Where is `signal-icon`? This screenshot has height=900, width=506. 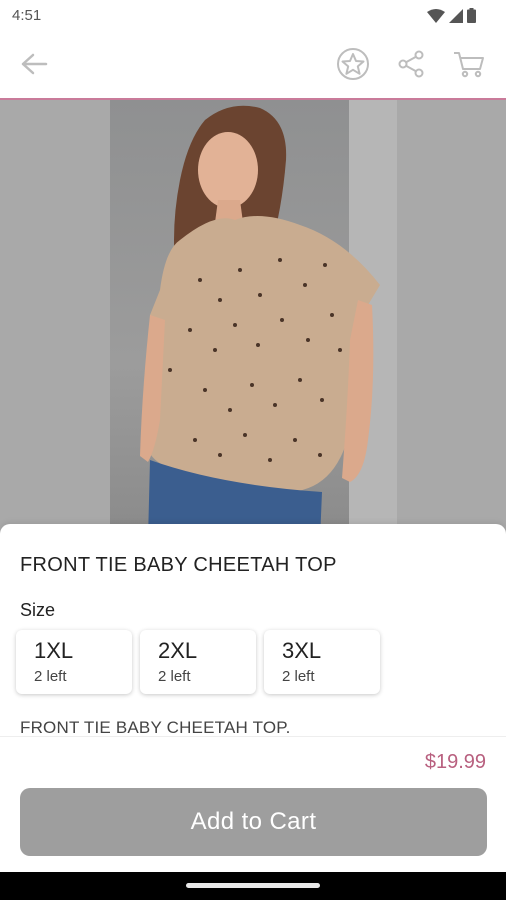
signal-icon is located at coordinates (456, 18).